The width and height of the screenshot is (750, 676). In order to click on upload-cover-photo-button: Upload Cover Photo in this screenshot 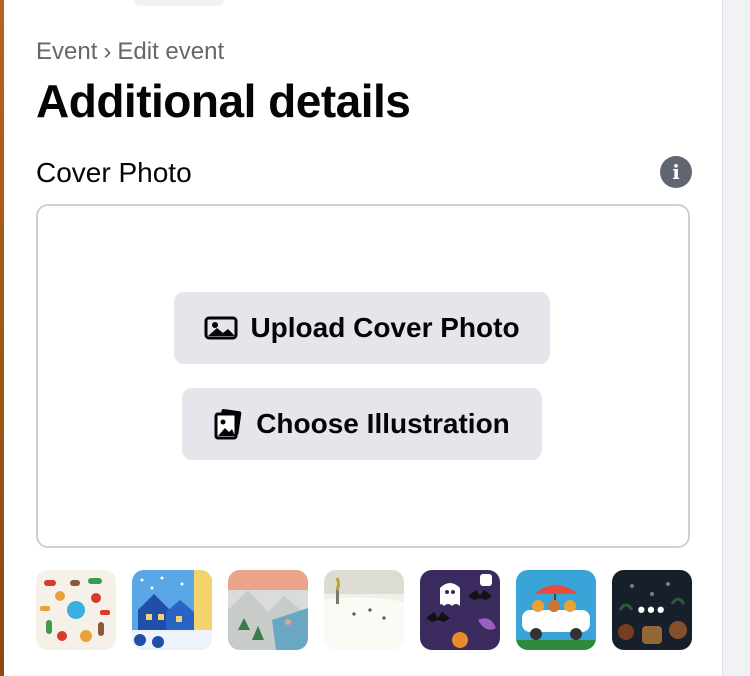, I will do `click(362, 328)`.